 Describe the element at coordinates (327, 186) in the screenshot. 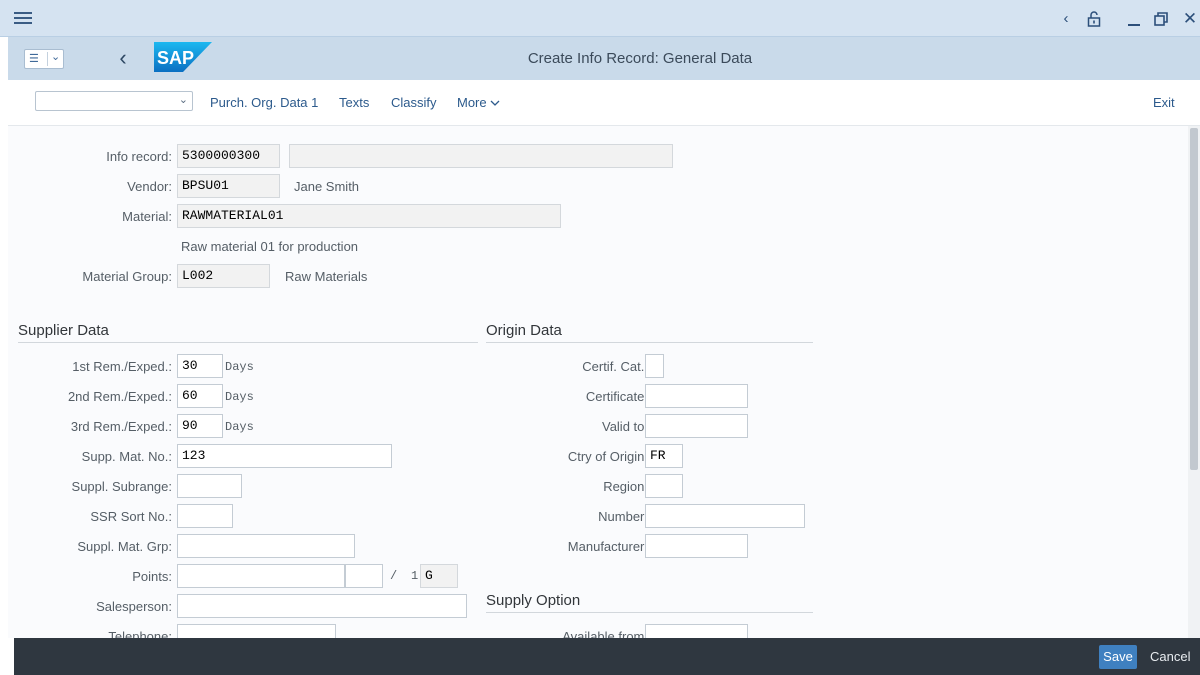

I see `vendor-name: Jane Smith` at that location.